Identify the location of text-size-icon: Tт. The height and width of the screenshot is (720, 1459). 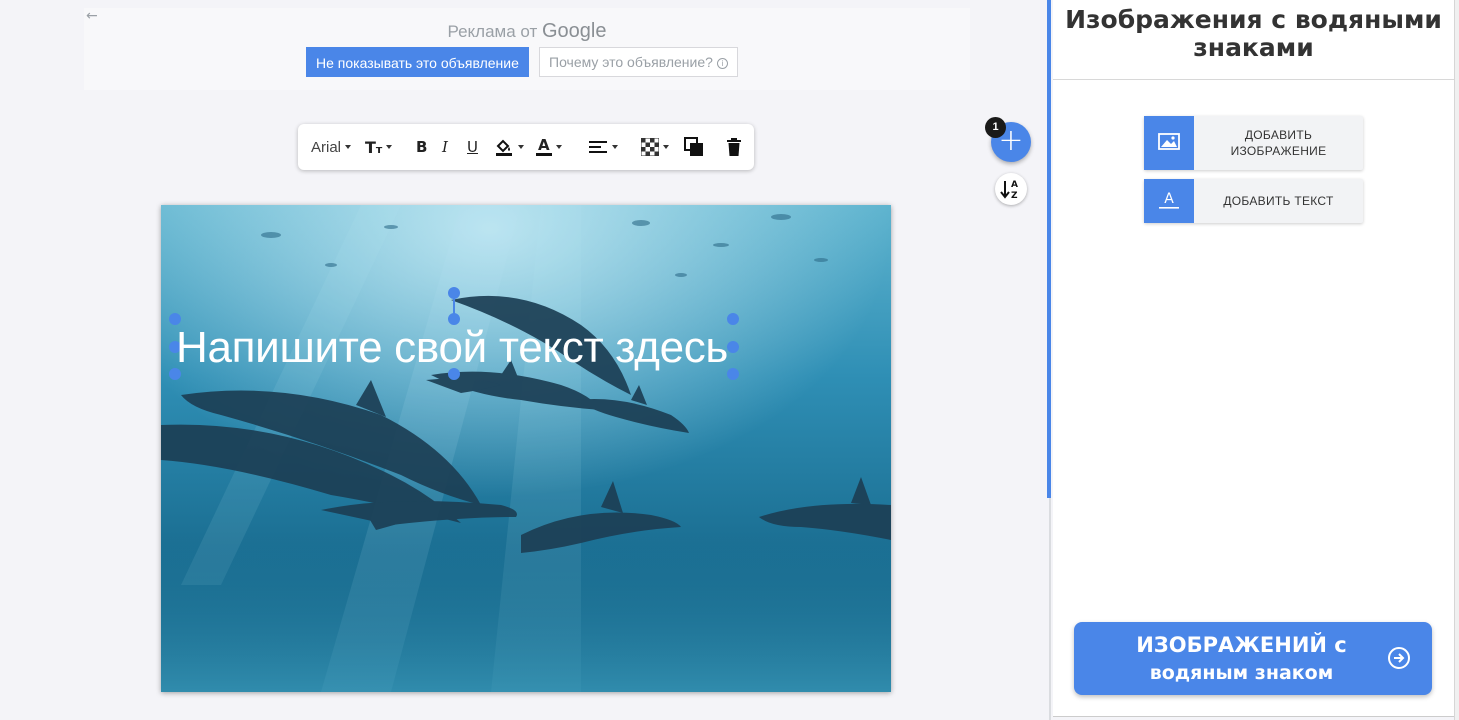
(374, 147).